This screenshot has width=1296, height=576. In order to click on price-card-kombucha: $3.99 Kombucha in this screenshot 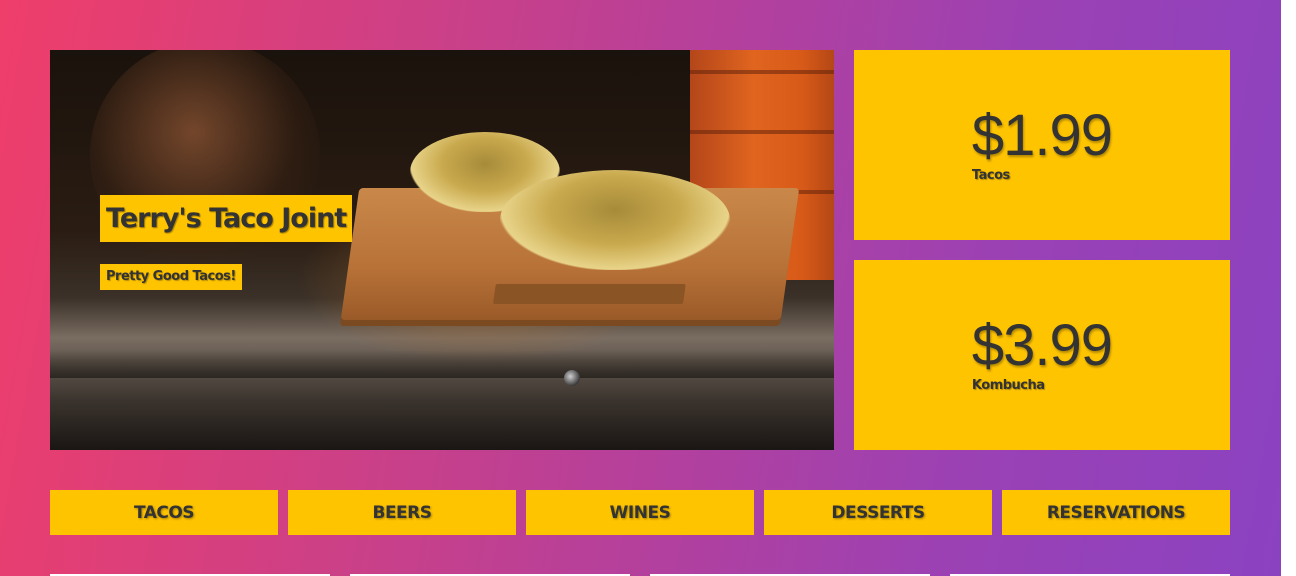, I will do `click(1042, 355)`.